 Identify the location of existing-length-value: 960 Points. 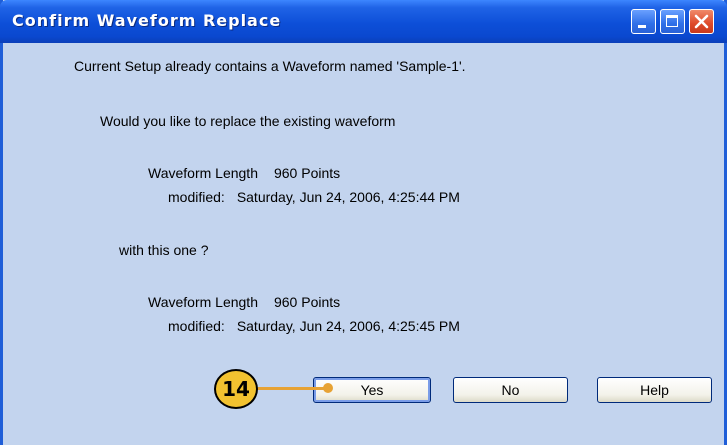
(307, 173).